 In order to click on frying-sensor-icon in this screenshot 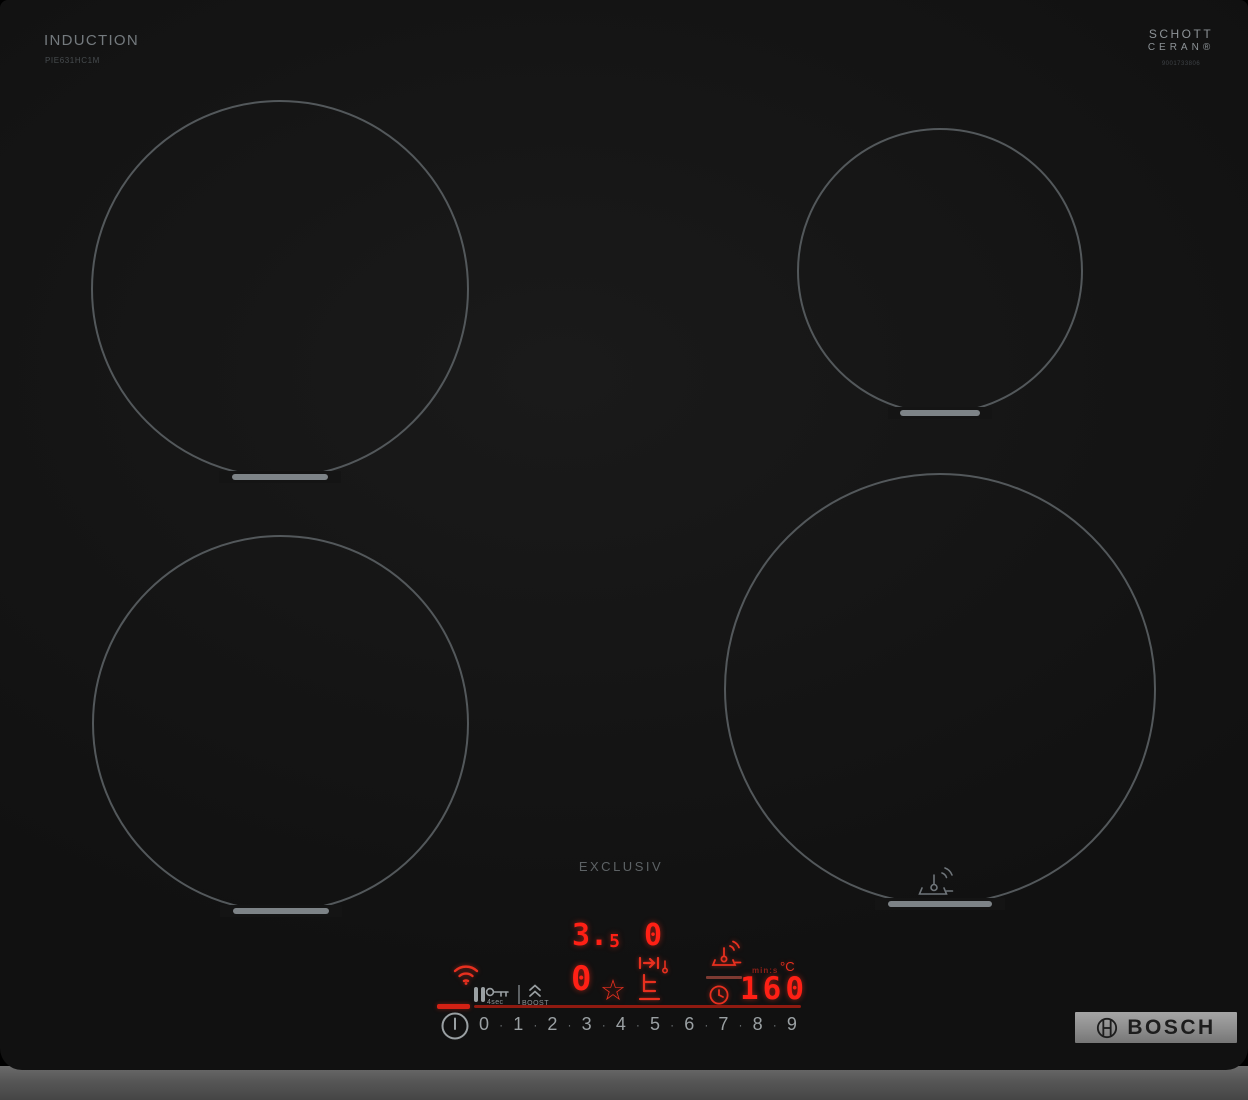, I will do `click(935, 885)`.